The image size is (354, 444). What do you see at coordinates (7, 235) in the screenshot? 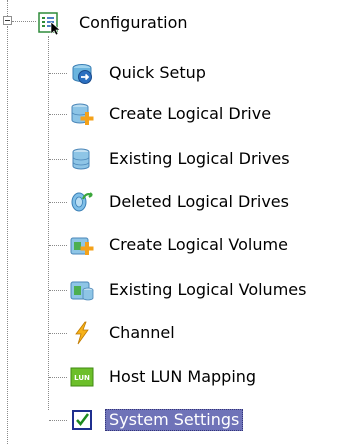
I see `tree-line-outer-lower` at bounding box center [7, 235].